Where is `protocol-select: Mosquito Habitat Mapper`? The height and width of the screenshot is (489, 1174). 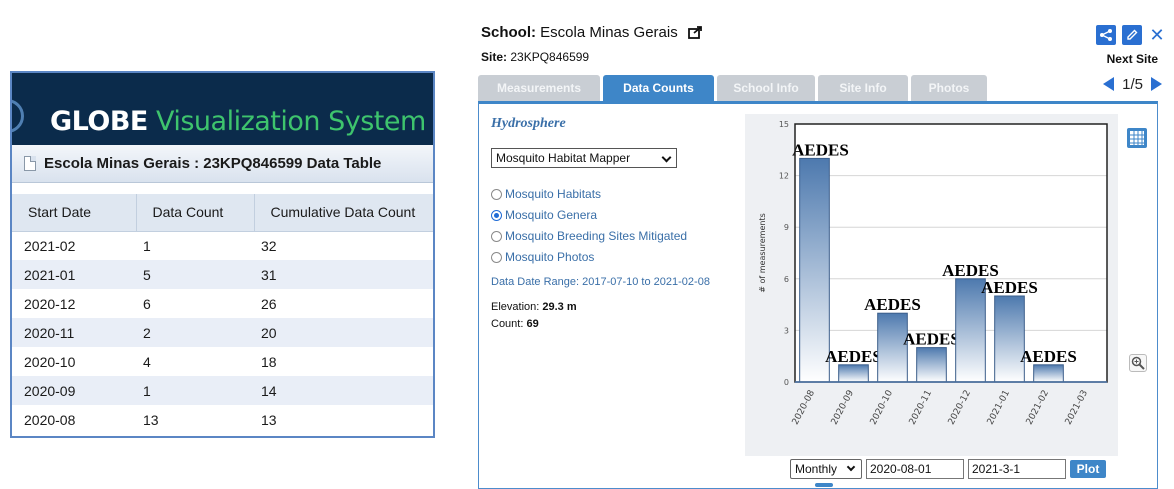 protocol-select: Mosquito Habitat Mapper is located at coordinates (584, 158).